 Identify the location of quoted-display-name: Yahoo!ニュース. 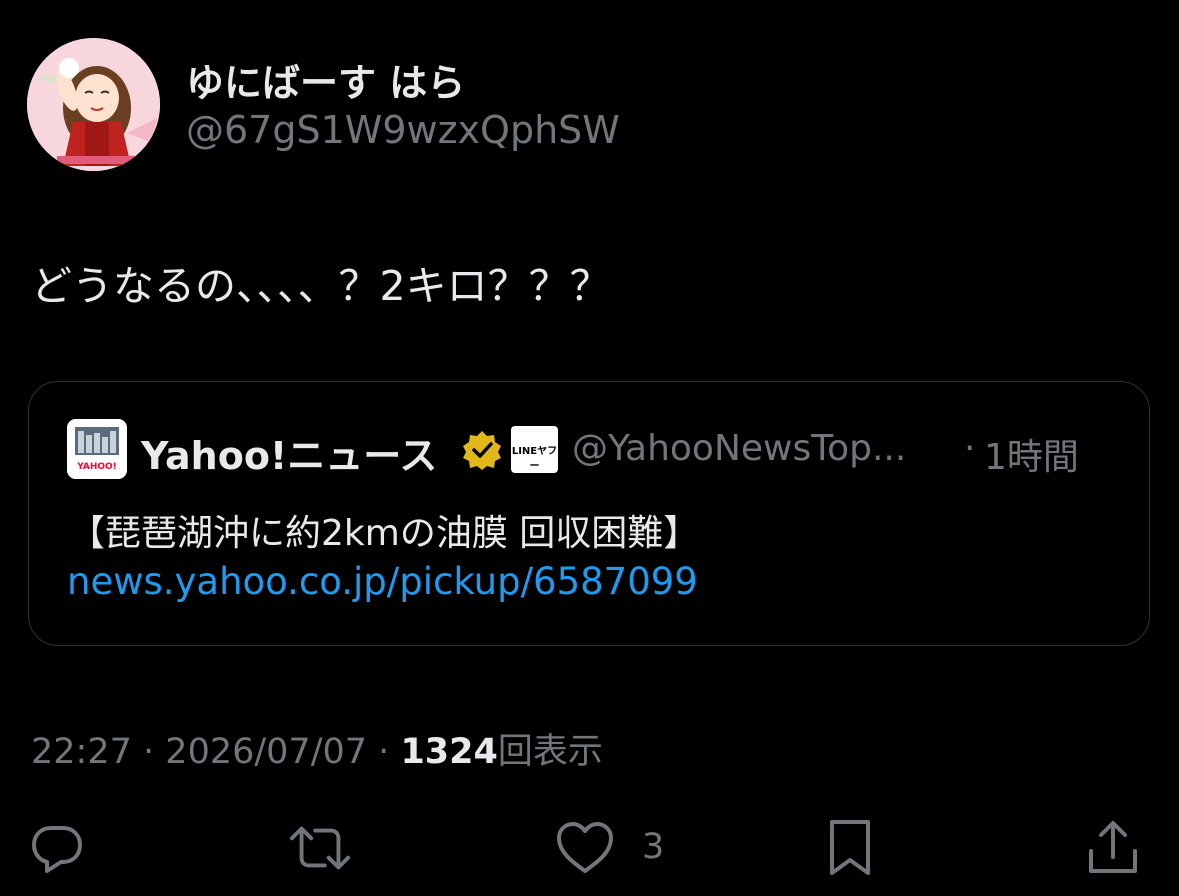
(289, 452).